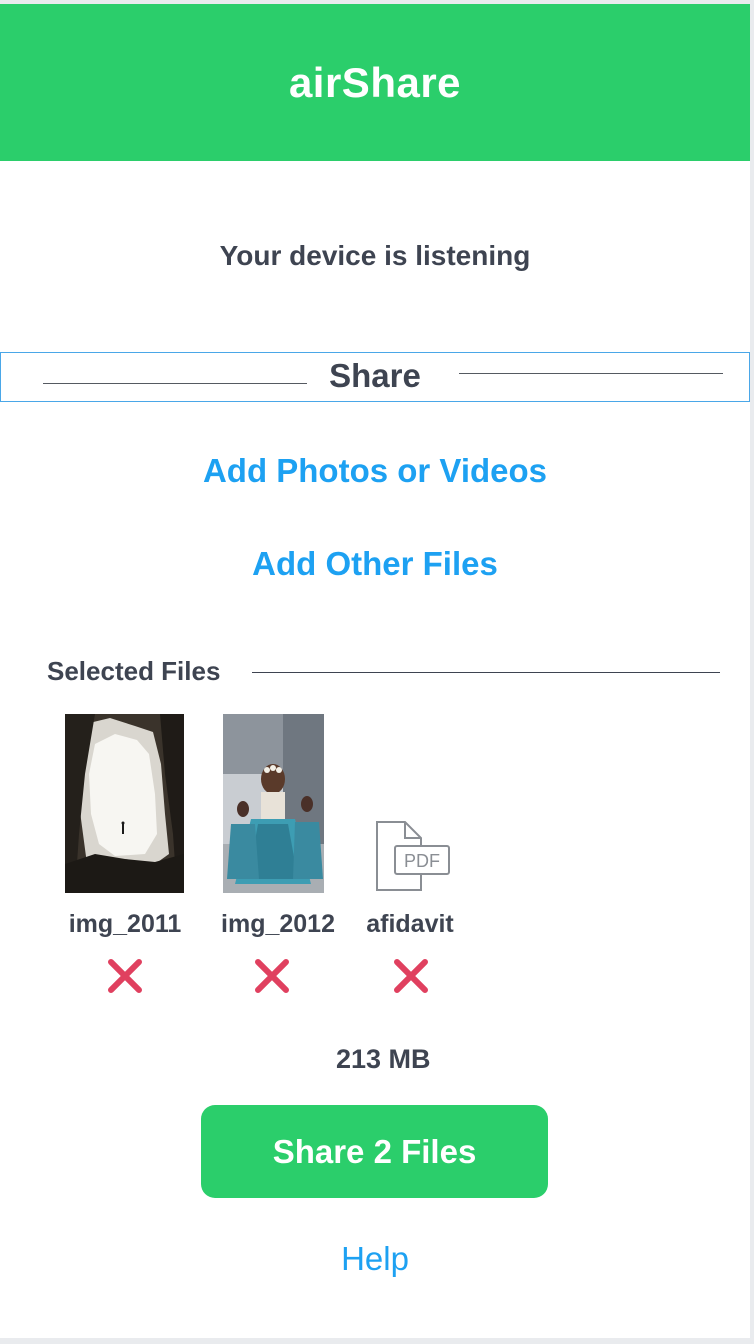  What do you see at coordinates (374, 1151) in the screenshot?
I see `share-files-button: Share 2 Files` at bounding box center [374, 1151].